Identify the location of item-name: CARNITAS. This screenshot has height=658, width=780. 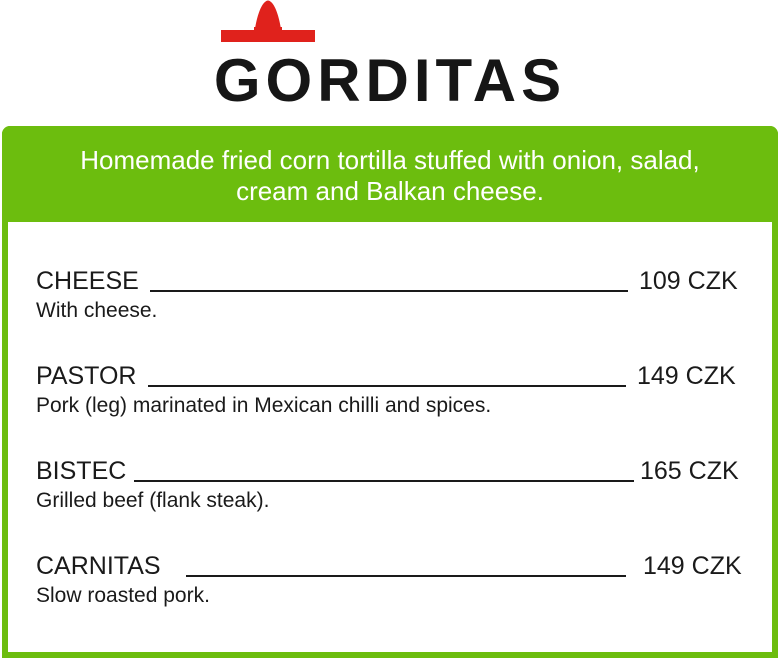
(98, 566).